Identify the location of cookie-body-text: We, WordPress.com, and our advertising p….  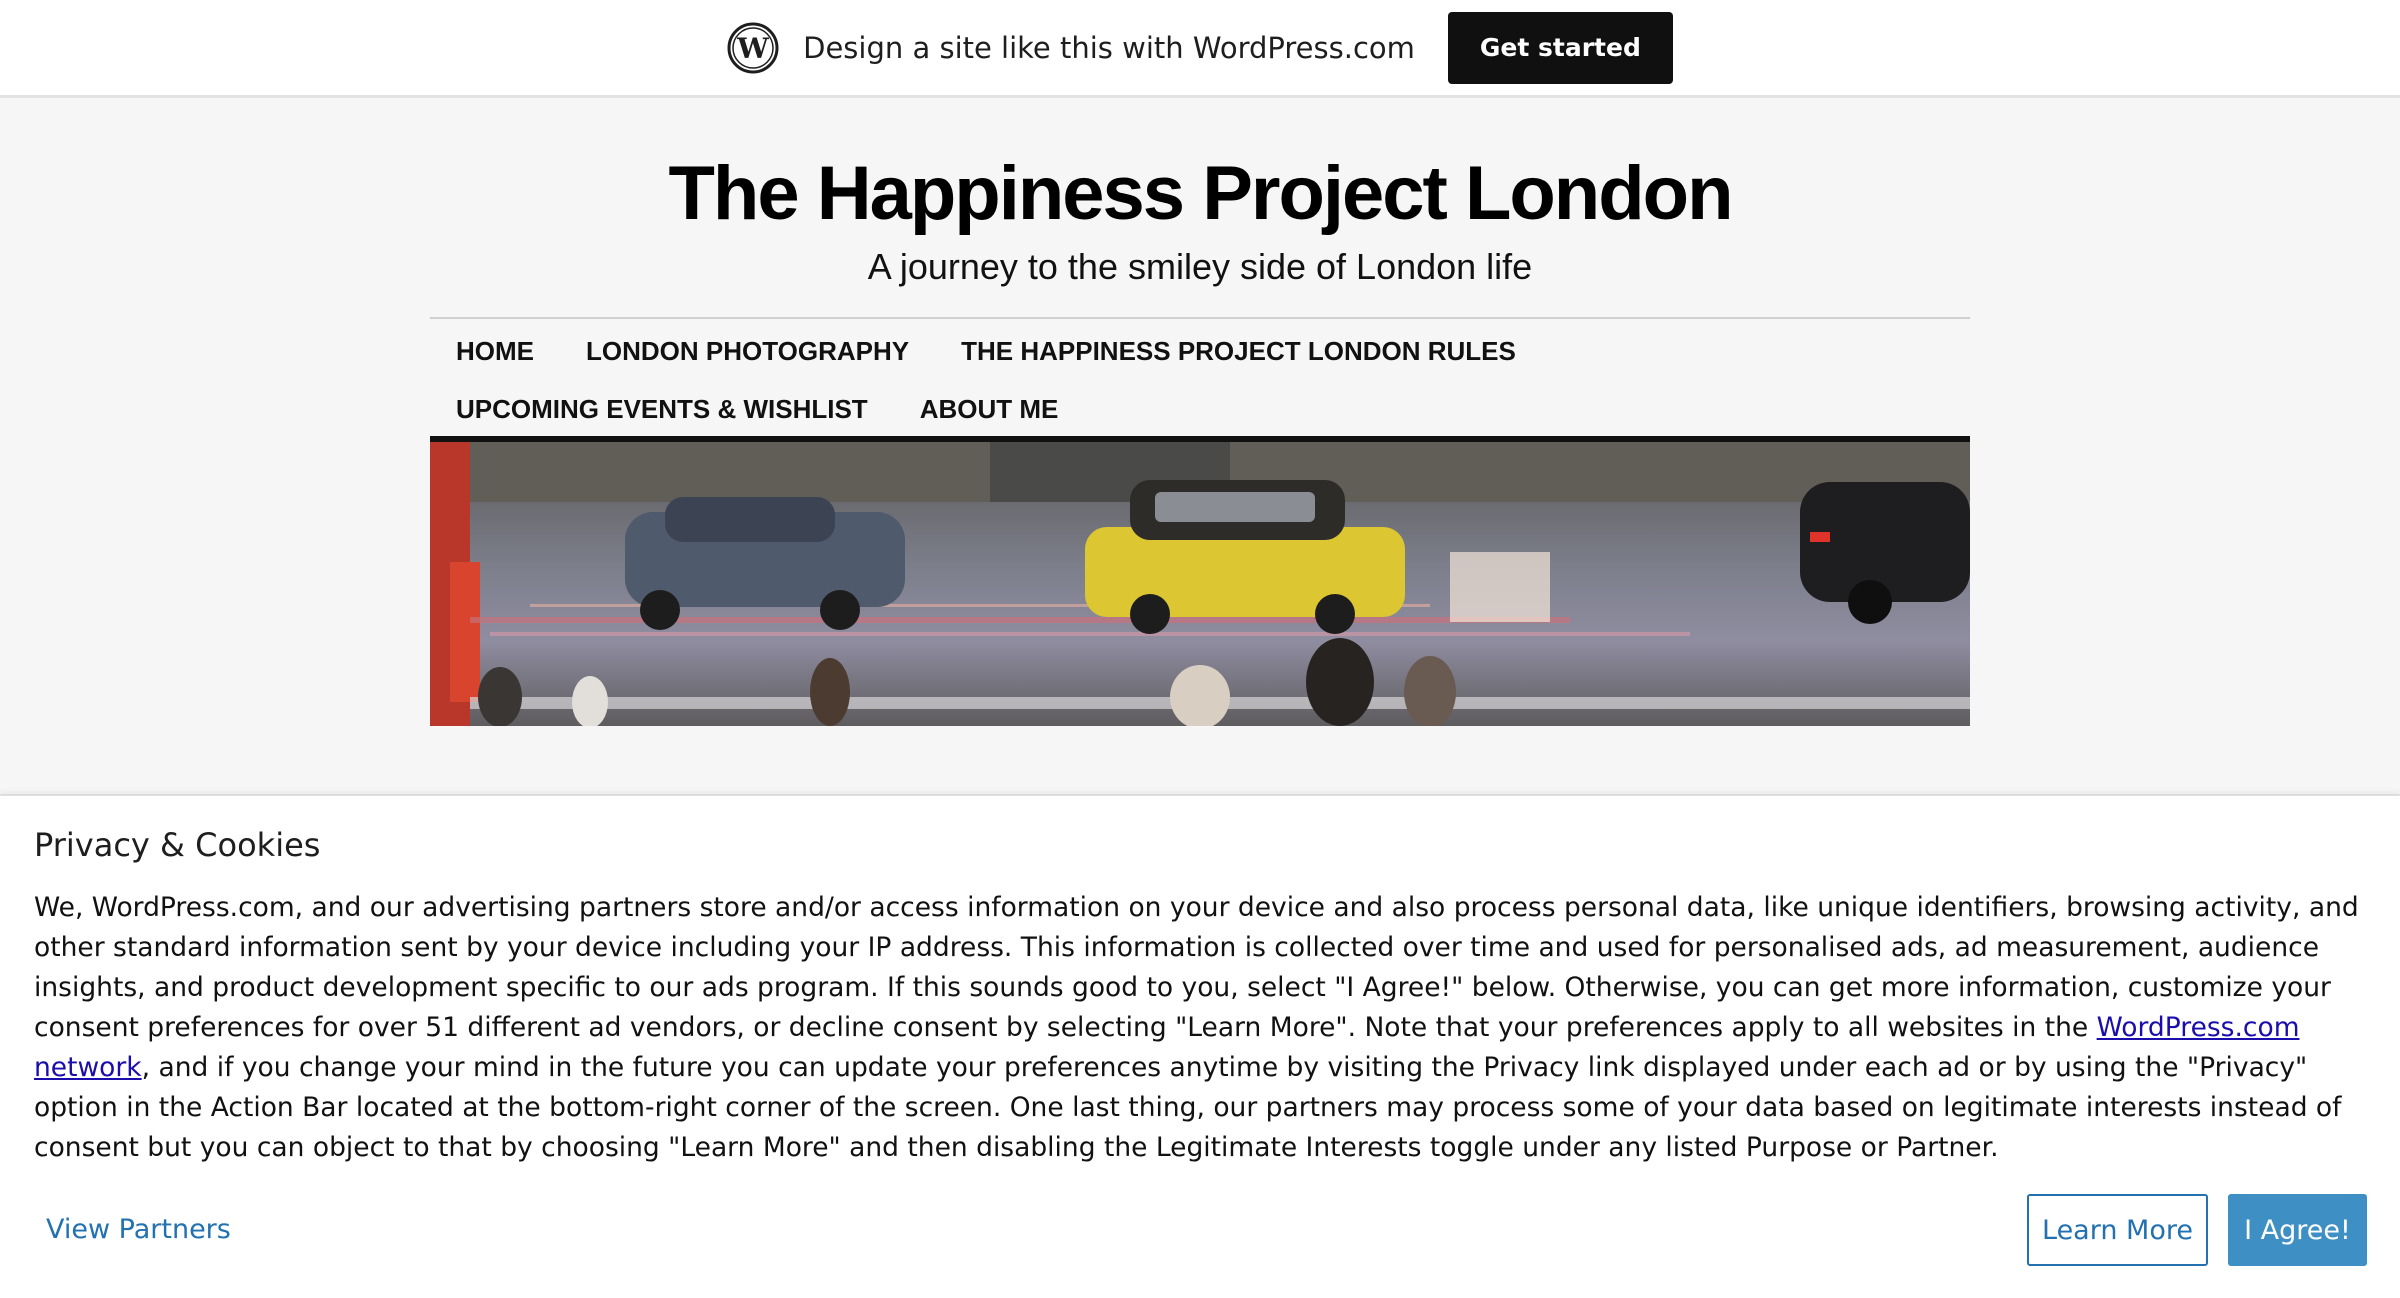
(1196, 967).